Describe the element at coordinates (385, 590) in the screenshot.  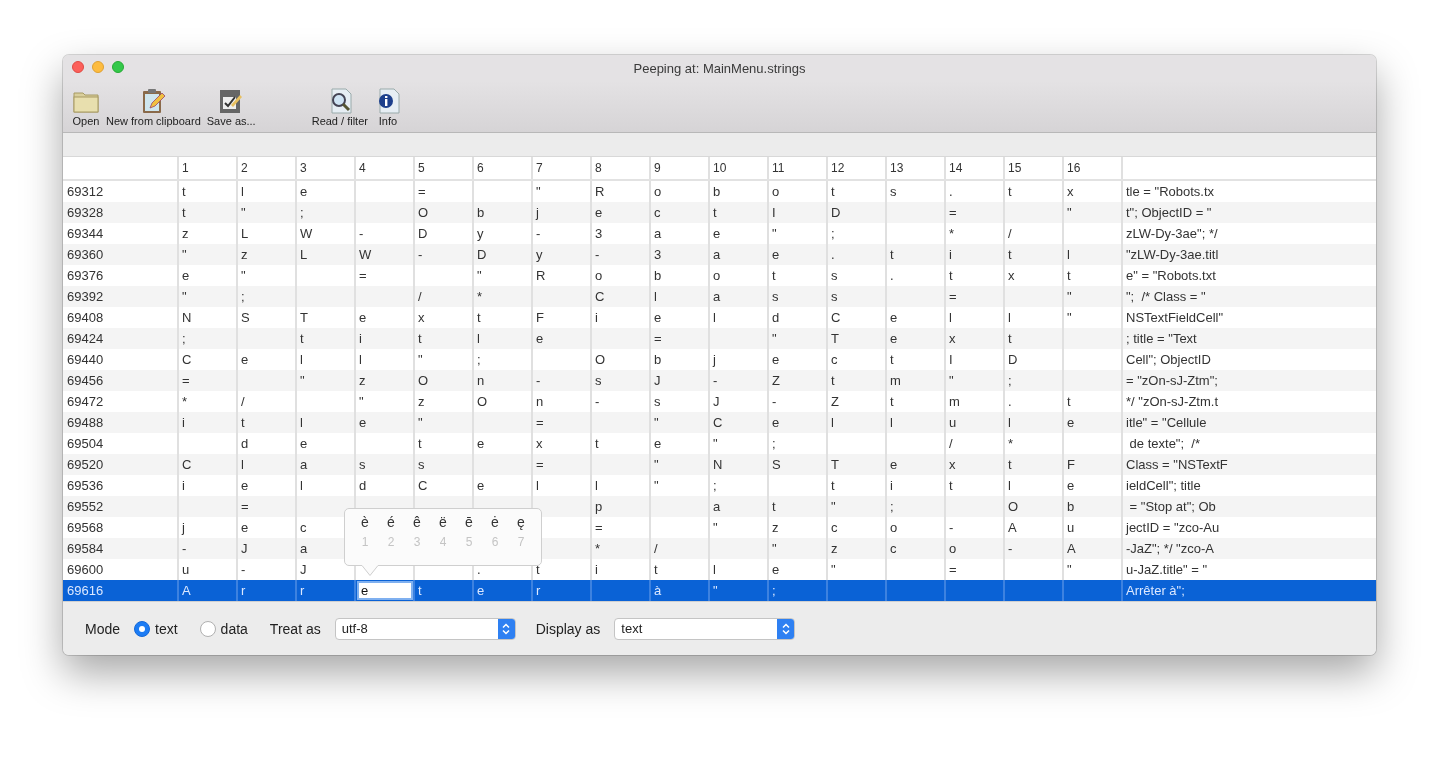
I see `cell-editor-field: e` at that location.